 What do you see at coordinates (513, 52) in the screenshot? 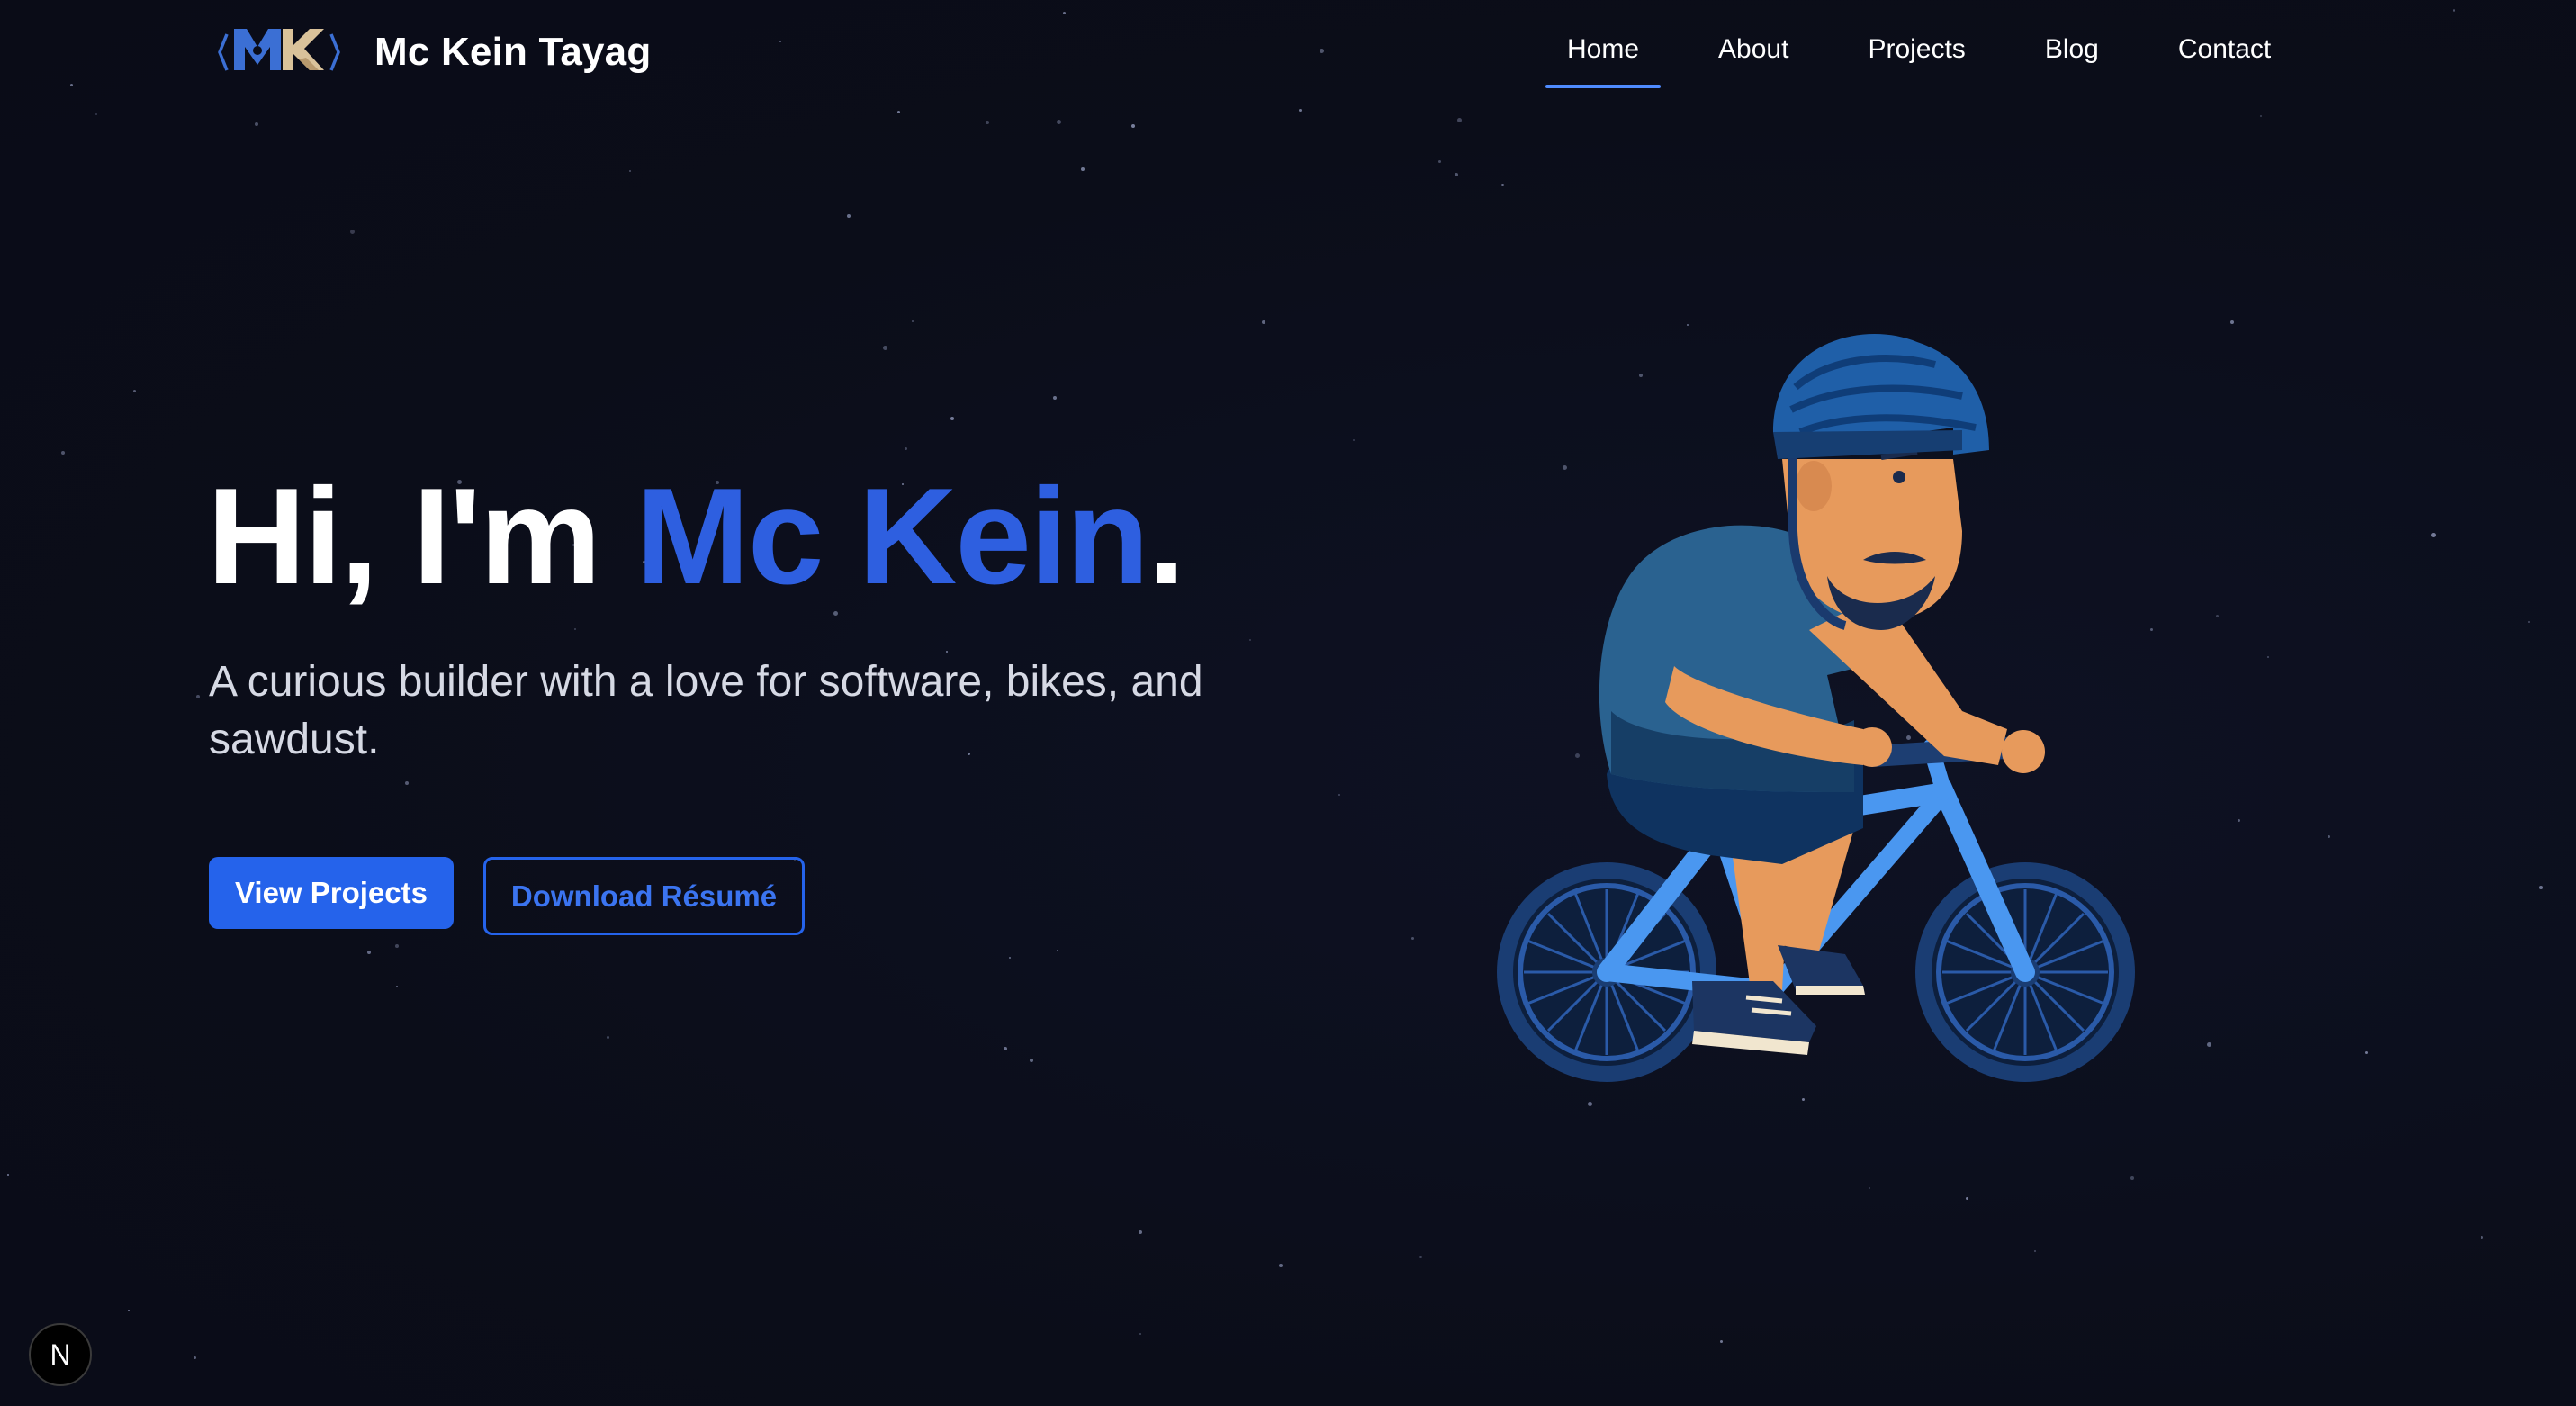
I see `brand-name: Mc Kein Tayag` at bounding box center [513, 52].